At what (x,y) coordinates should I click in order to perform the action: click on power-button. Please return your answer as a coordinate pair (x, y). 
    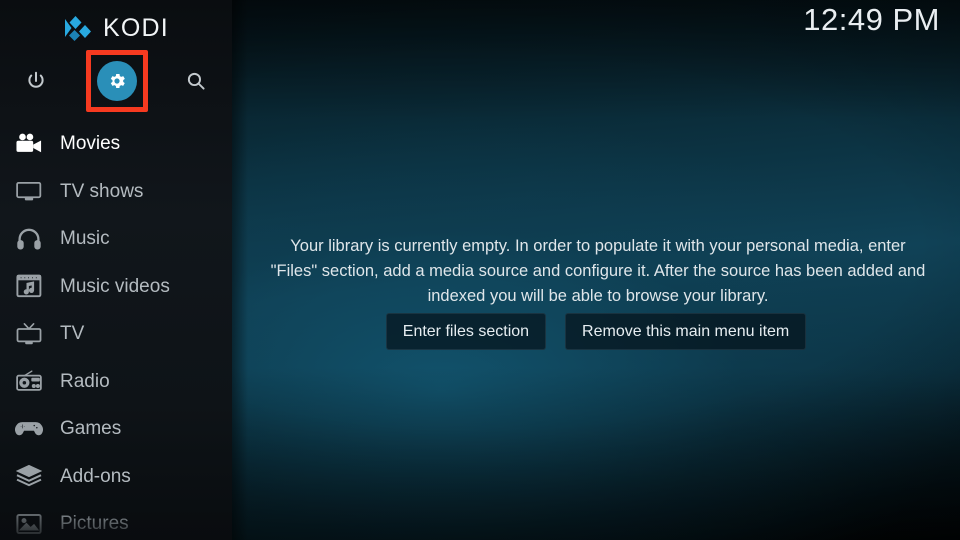
    Looking at the image, I should click on (36, 81).